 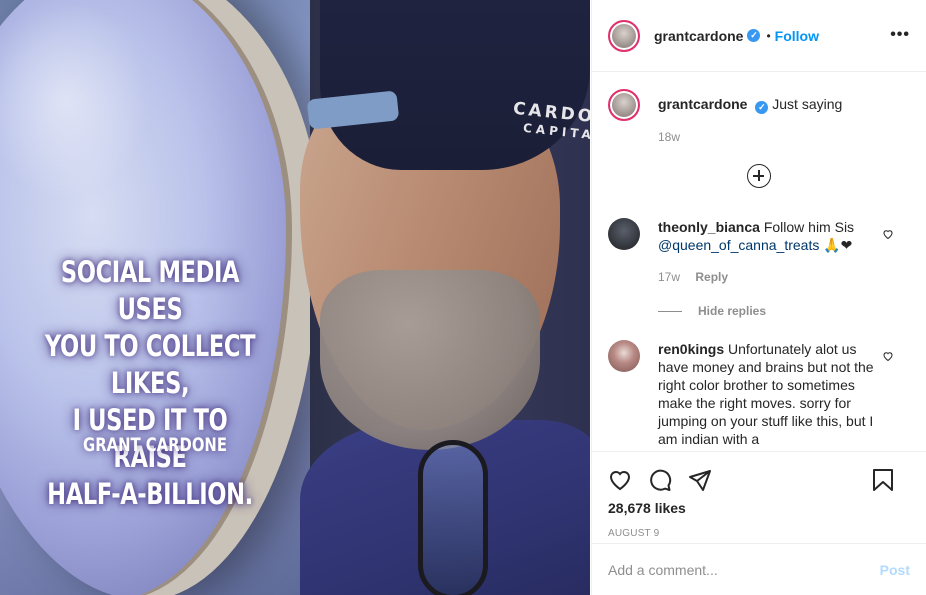 I want to click on add-comment-bar: Post, so click(x=759, y=569).